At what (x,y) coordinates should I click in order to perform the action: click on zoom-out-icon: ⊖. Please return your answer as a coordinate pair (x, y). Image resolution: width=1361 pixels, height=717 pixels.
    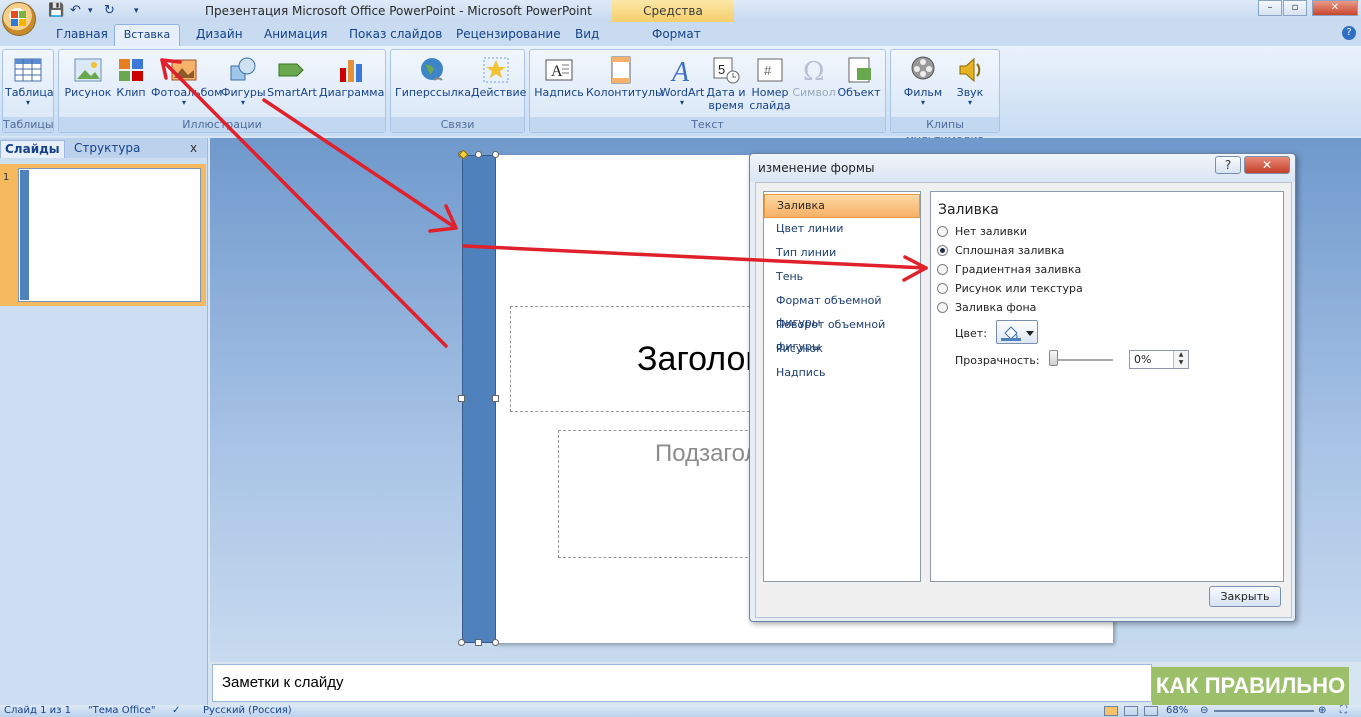
    Looking at the image, I should click on (1204, 711).